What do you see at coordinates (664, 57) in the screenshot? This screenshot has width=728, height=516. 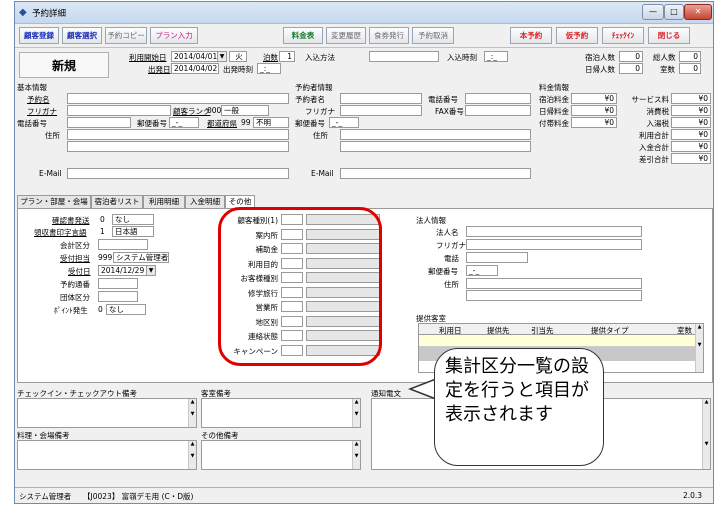 I see `total-count-label: 総人数` at bounding box center [664, 57].